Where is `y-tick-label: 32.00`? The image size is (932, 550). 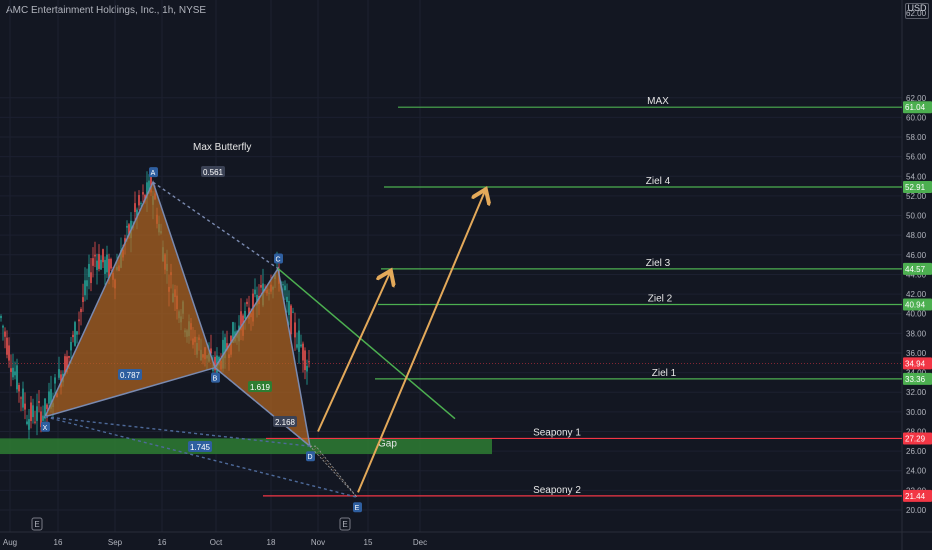
y-tick-label: 32.00 is located at coordinates (916, 392).